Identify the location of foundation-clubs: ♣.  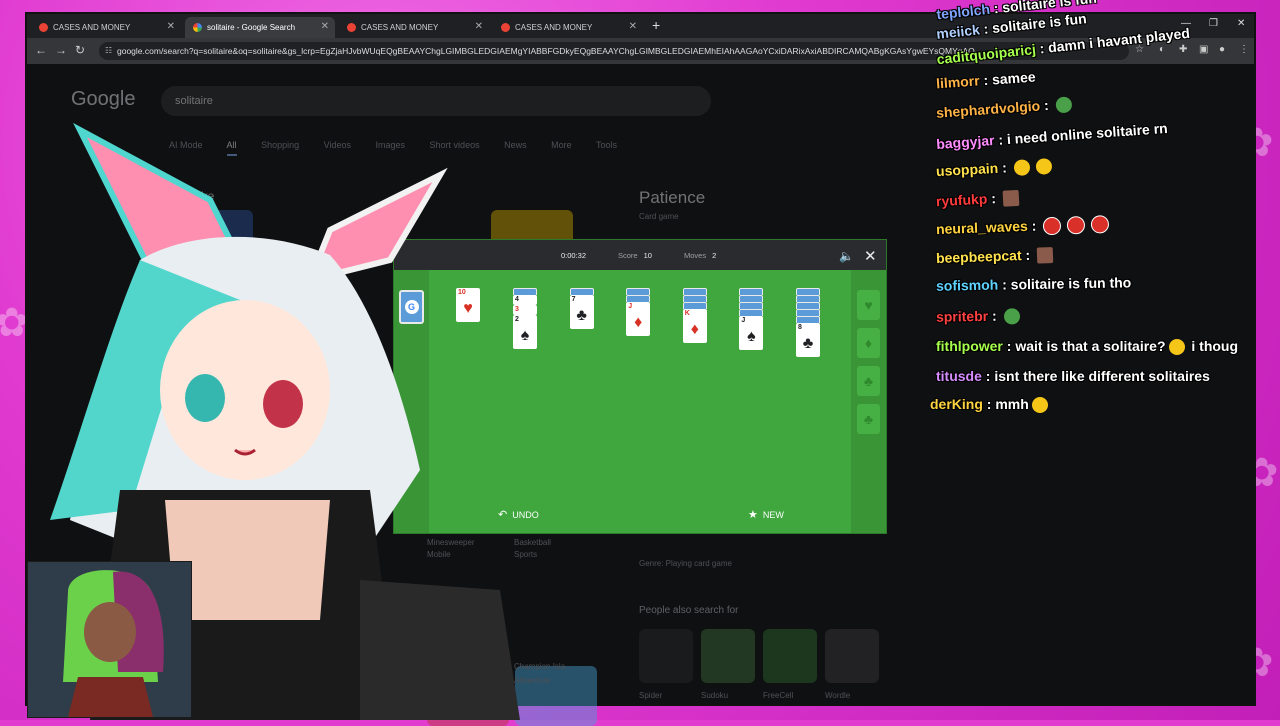
(868, 381).